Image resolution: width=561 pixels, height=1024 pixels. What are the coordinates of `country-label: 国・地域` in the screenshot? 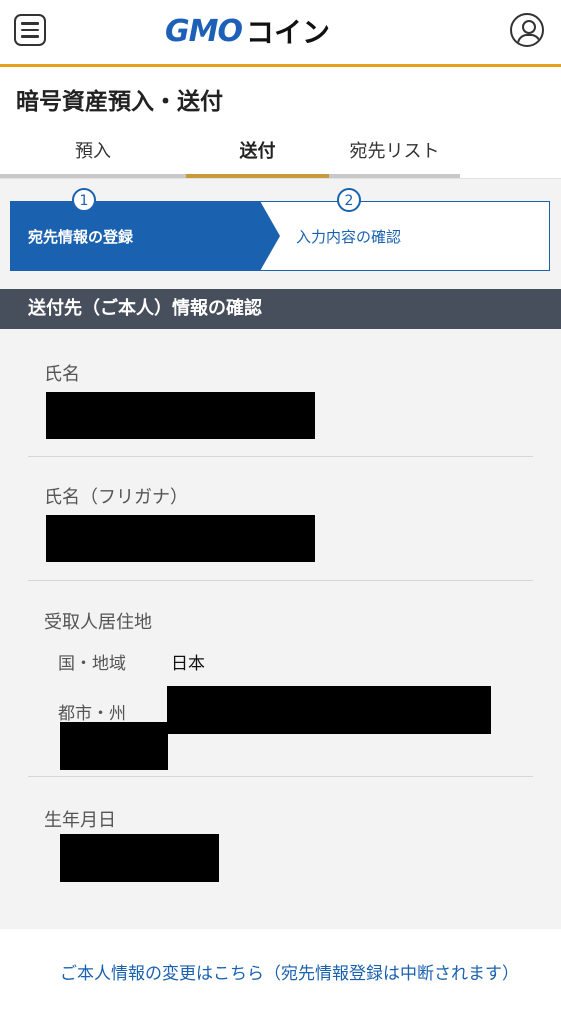 It's located at (92, 664).